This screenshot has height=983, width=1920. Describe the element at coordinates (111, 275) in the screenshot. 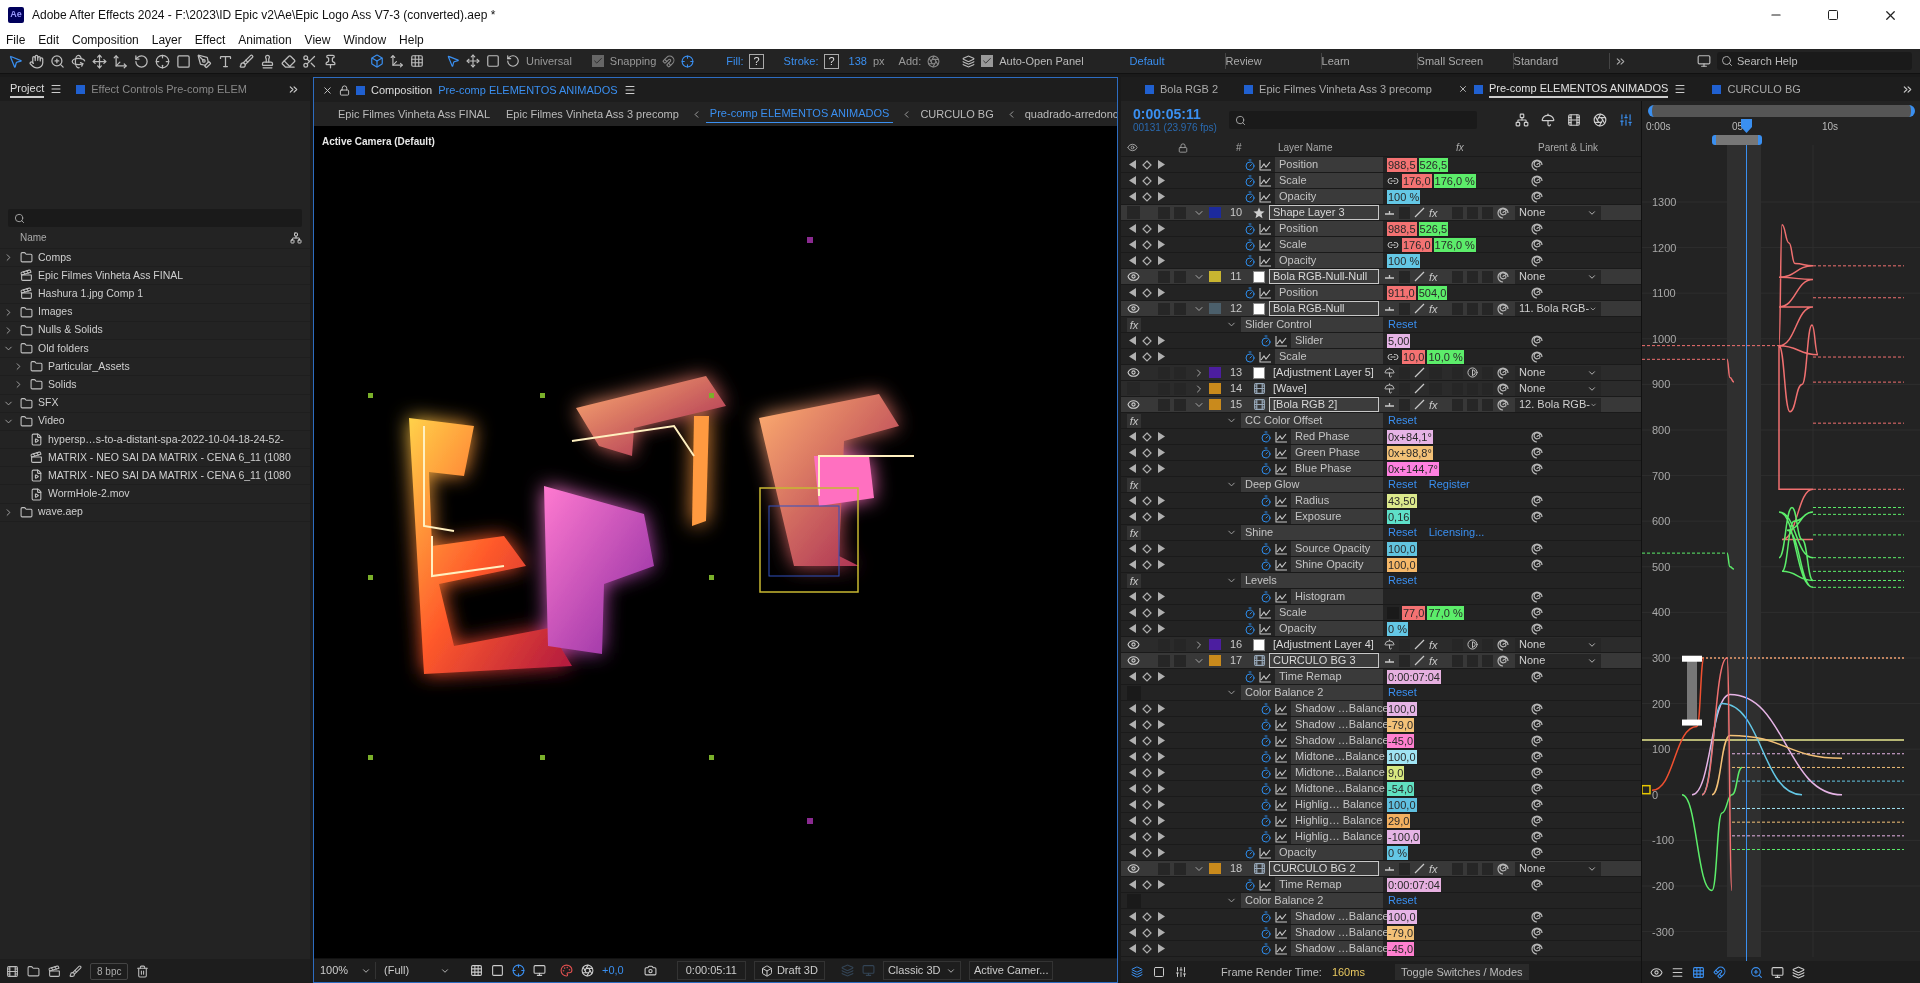

I see `project-item: Epic Filmes Vinheta Ass FINAL` at that location.